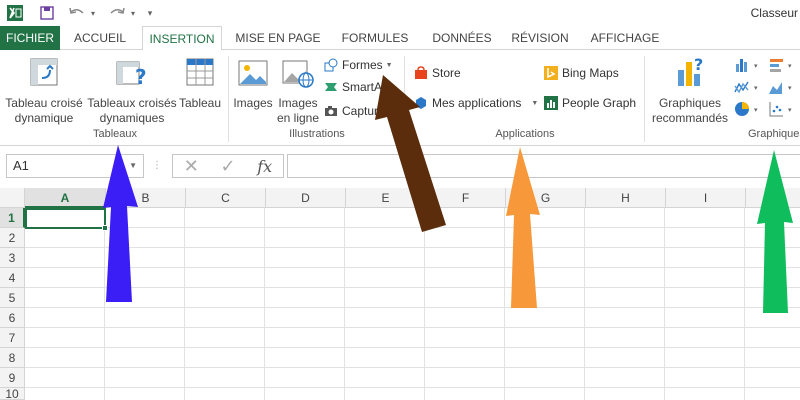 The image size is (800, 400). What do you see at coordinates (12, 358) in the screenshot?
I see `row-header: 8` at bounding box center [12, 358].